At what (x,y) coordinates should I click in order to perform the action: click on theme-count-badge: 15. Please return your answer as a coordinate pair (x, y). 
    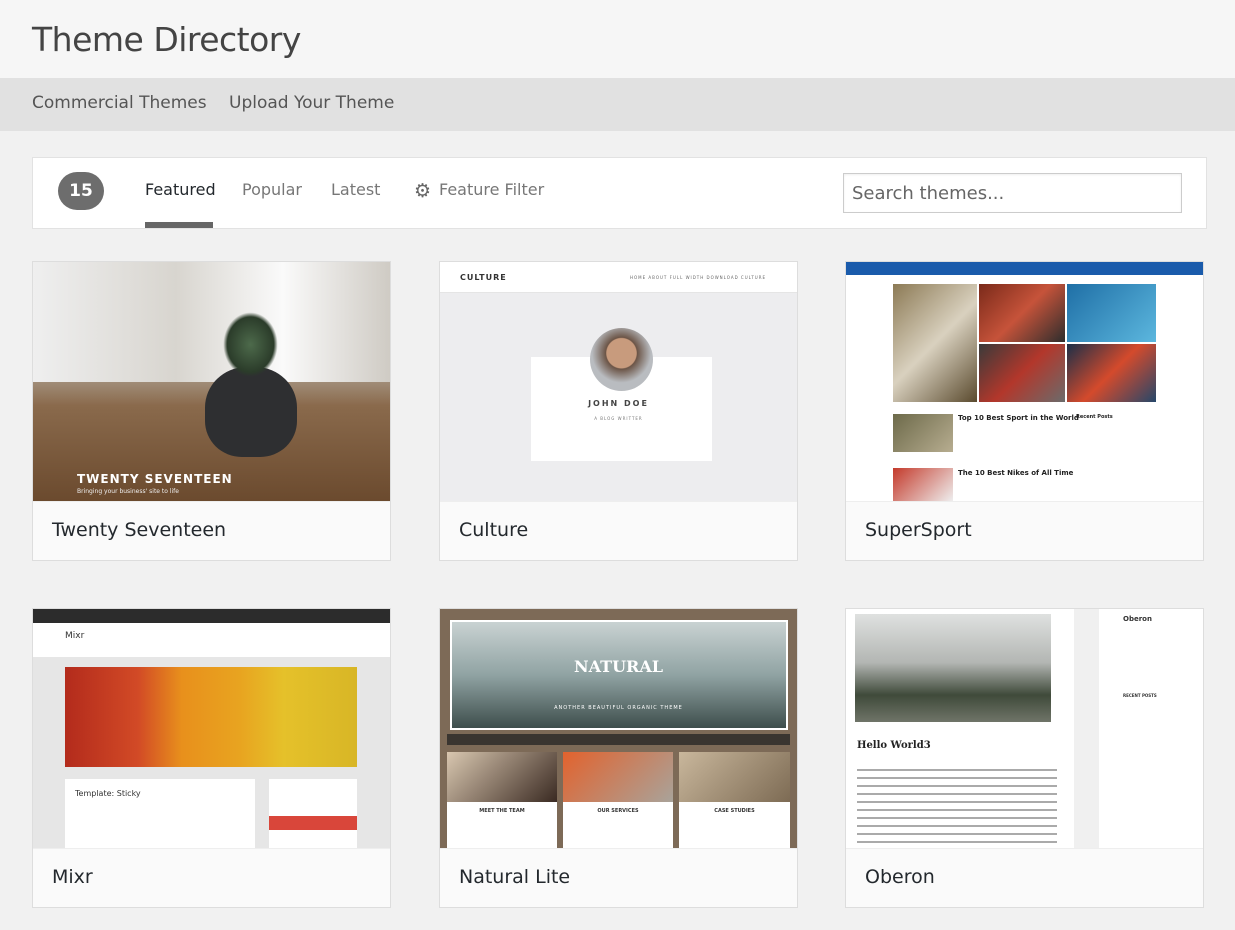
    Looking at the image, I should click on (81, 191).